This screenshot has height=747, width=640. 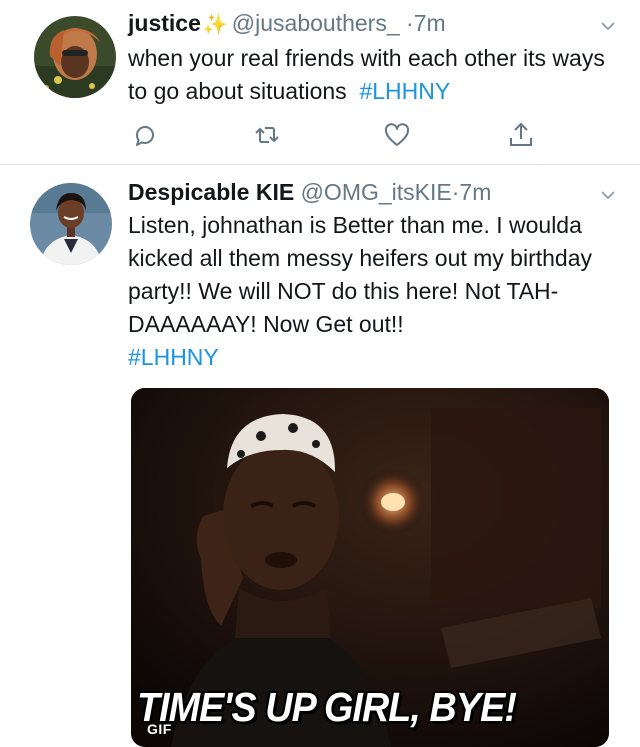 What do you see at coordinates (145, 135) in the screenshot?
I see `reply-icon` at bounding box center [145, 135].